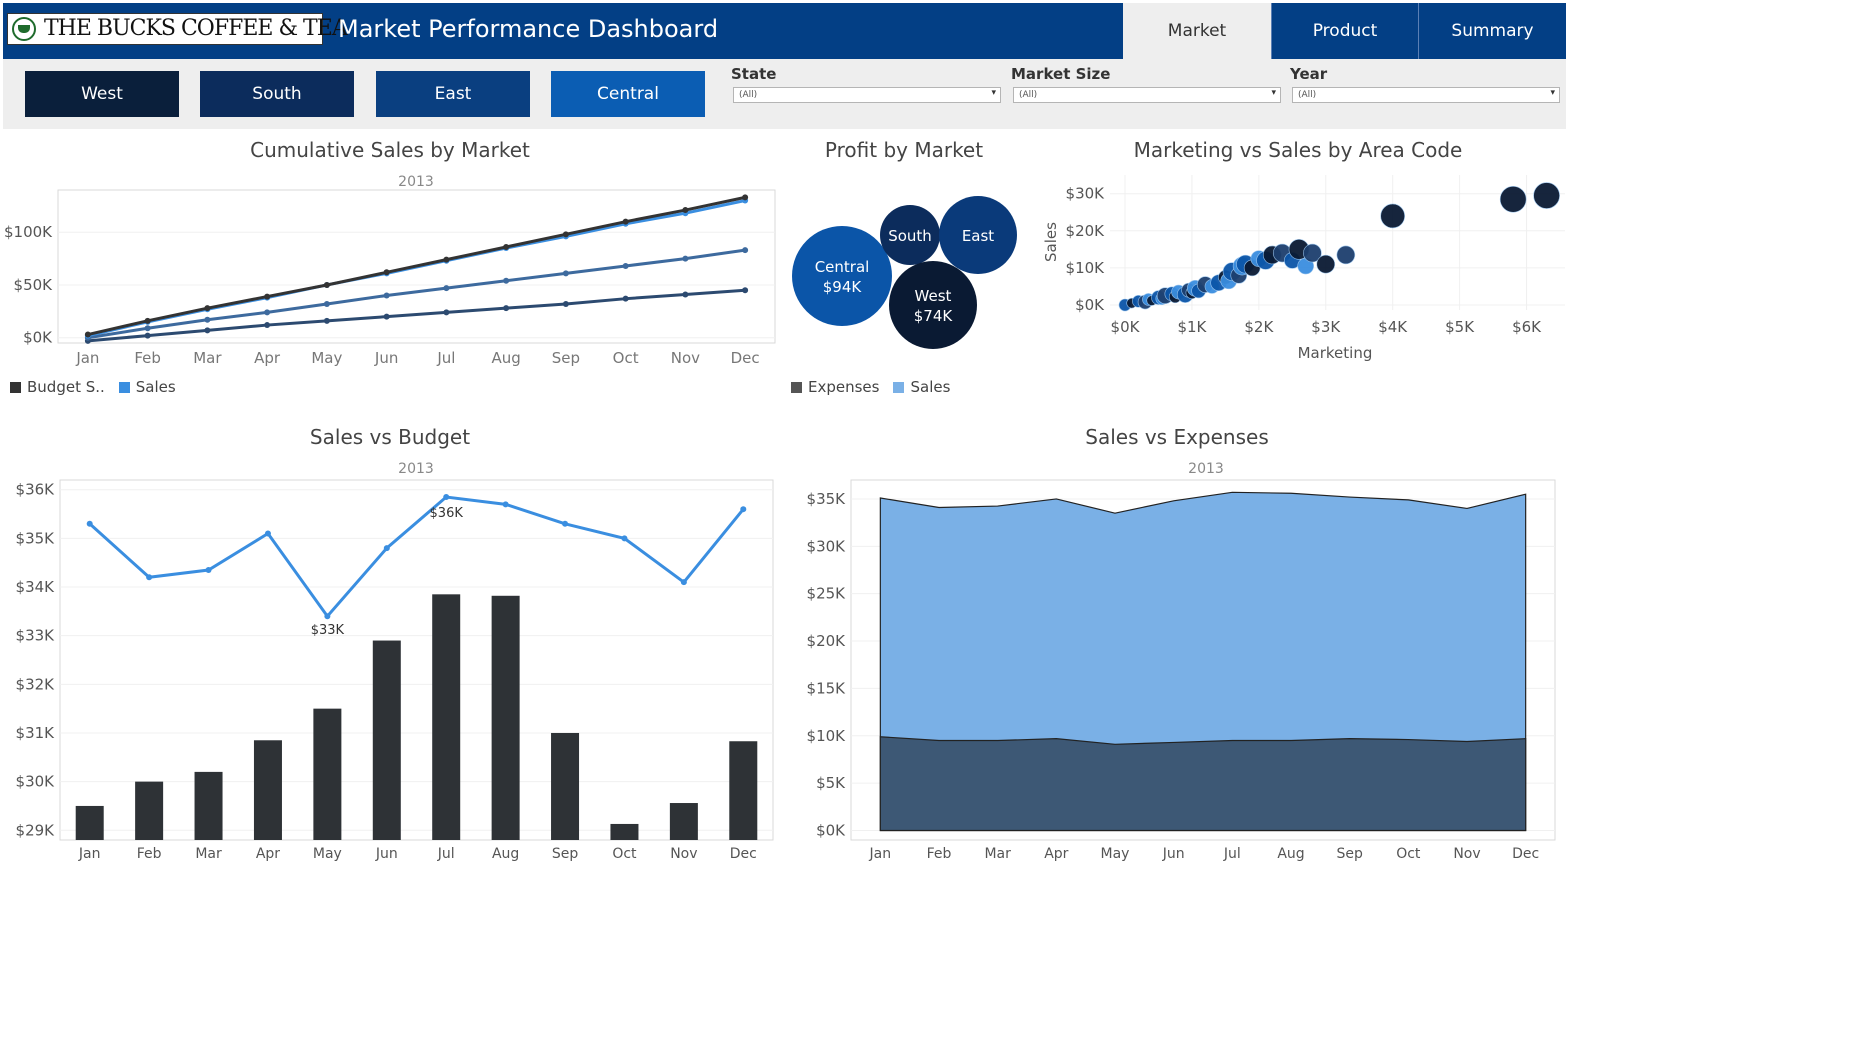 The width and height of the screenshot is (1869, 1044). What do you see at coordinates (831, 831) in the screenshot?
I see `y-tick-label: $0K` at bounding box center [831, 831].